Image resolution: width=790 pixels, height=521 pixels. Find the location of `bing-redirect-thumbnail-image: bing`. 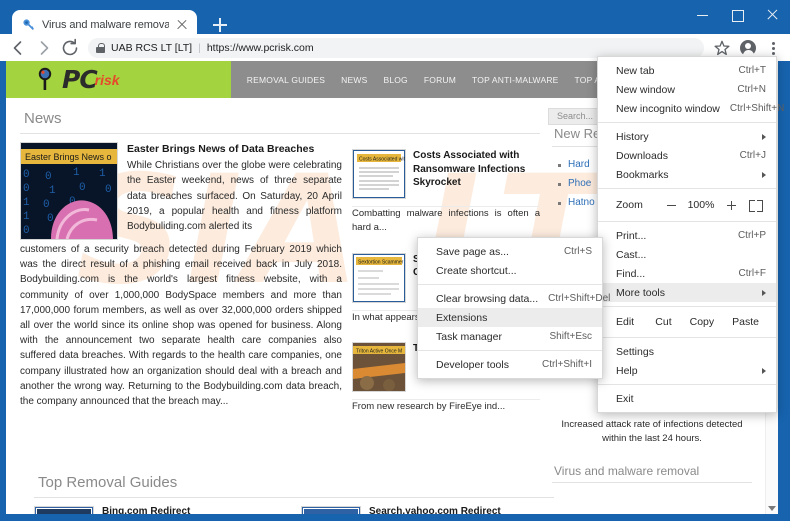

bing-redirect-thumbnail-image: bing is located at coordinates (64, 510).